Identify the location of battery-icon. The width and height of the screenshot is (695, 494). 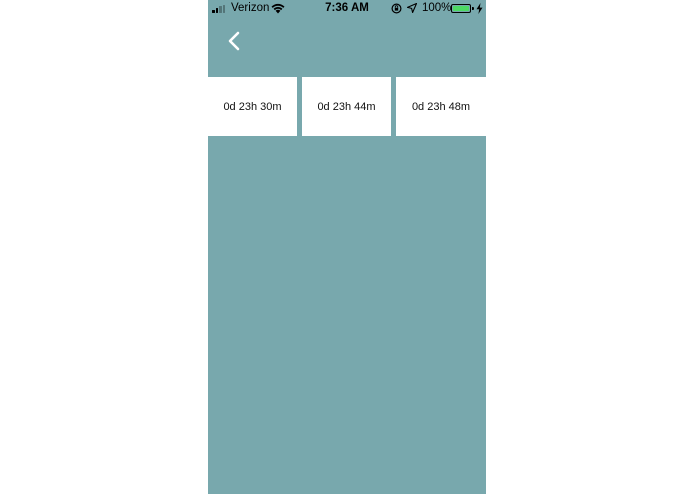
(461, 8).